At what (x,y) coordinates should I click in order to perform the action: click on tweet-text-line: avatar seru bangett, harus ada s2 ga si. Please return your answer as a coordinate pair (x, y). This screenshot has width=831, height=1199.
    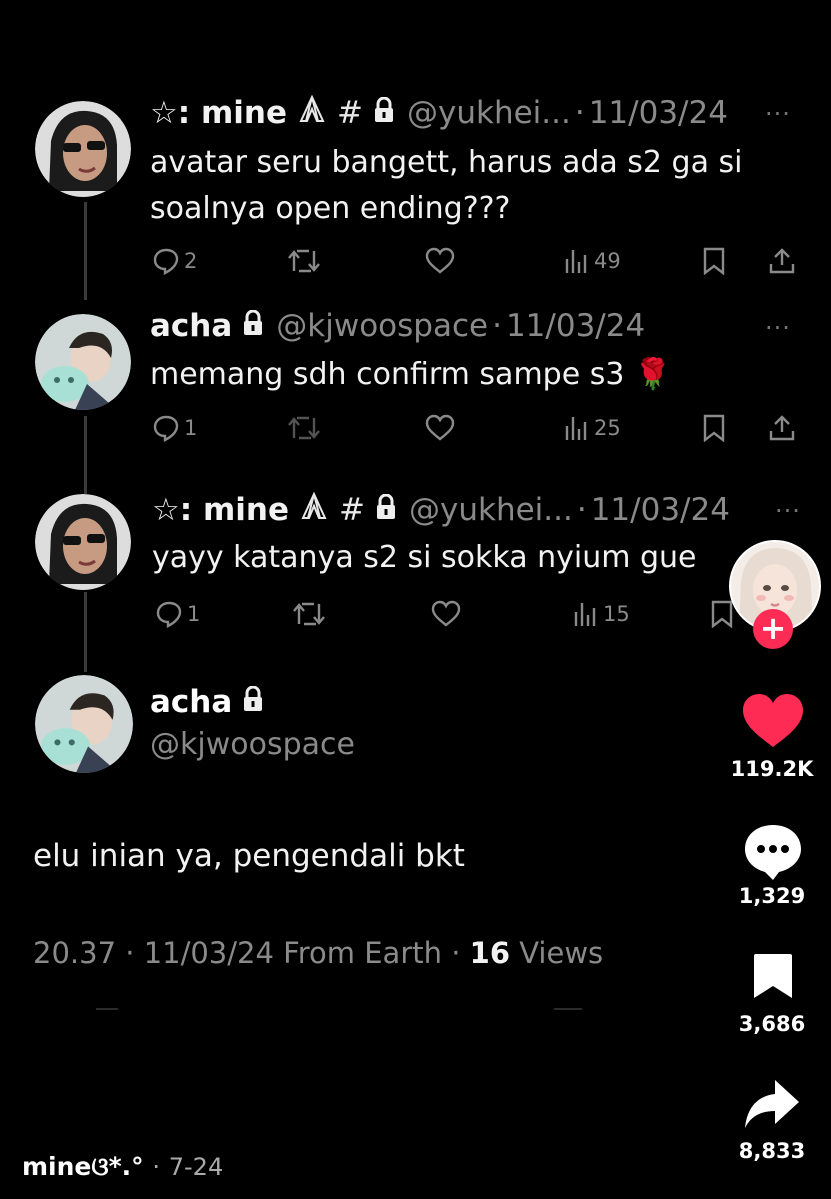
    Looking at the image, I should click on (446, 162).